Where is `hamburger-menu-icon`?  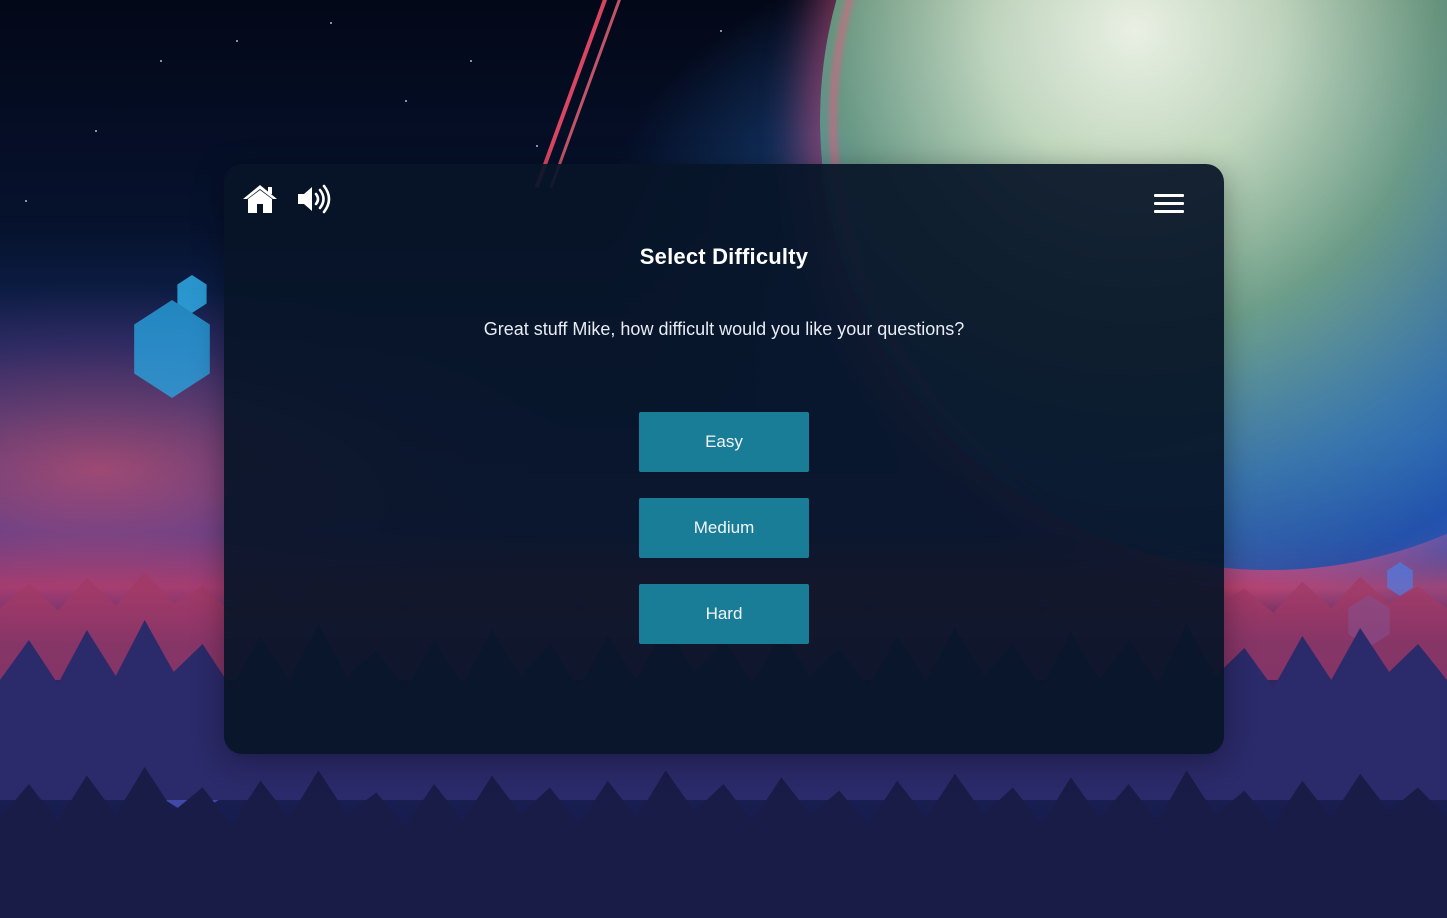
hamburger-menu-icon is located at coordinates (1169, 204).